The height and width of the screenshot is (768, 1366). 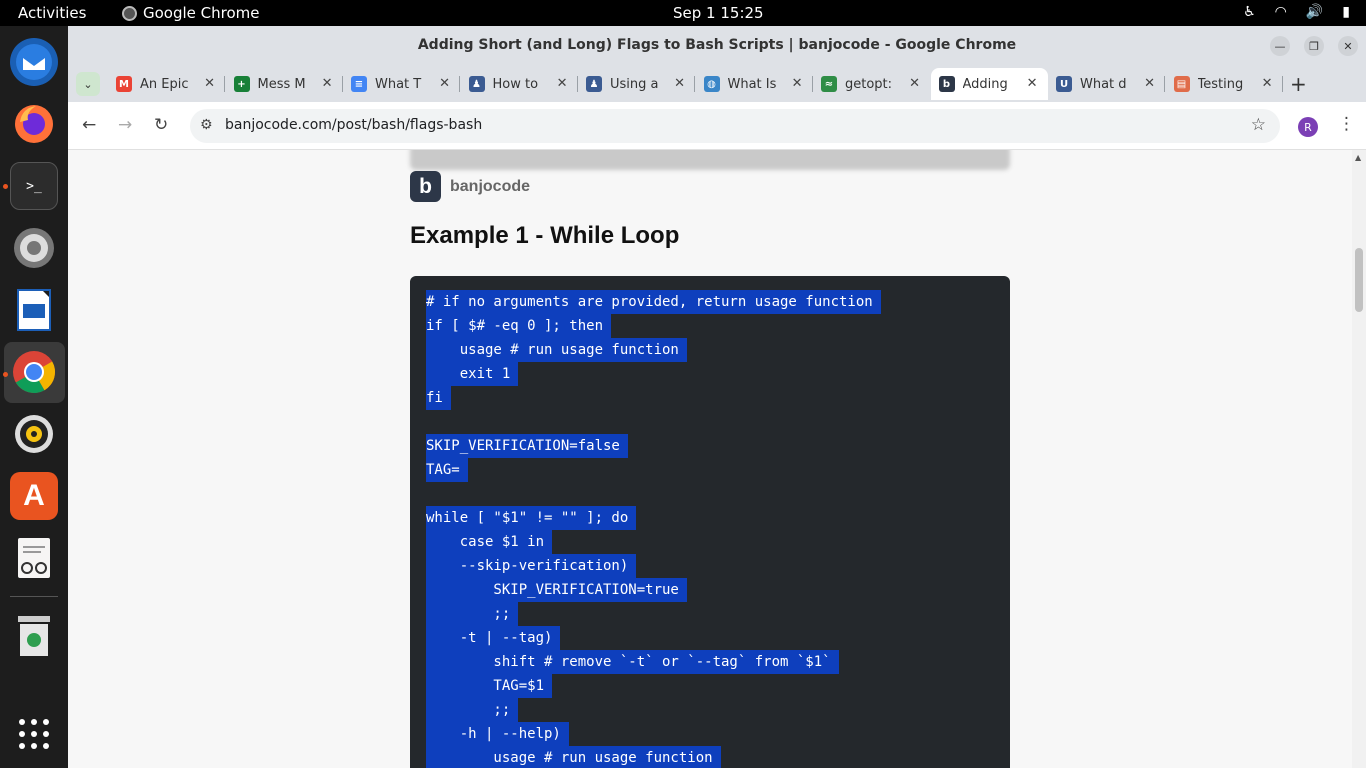 I want to click on tab-label: What Is, so click(x=752, y=84).